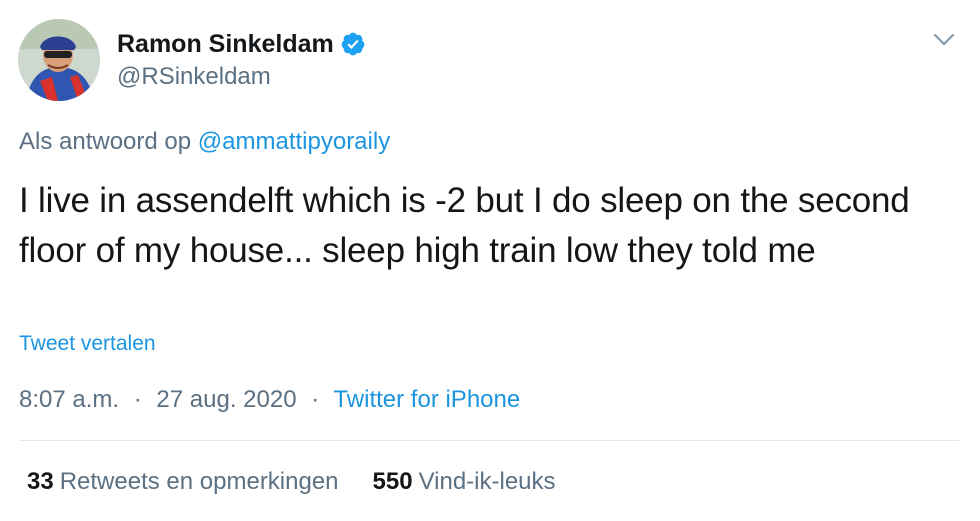 Image resolution: width=980 pixels, height=521 pixels. Describe the element at coordinates (105, 141) in the screenshot. I see `reply-prefix: Als antwoord op` at that location.